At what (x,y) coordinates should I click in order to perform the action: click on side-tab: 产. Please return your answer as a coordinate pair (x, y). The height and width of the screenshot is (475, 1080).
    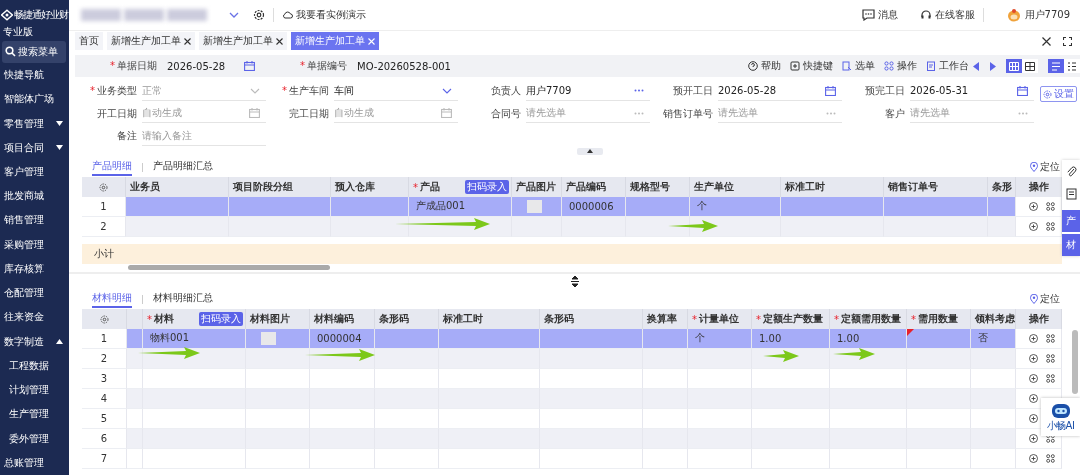
    Looking at the image, I should click on (1071, 221).